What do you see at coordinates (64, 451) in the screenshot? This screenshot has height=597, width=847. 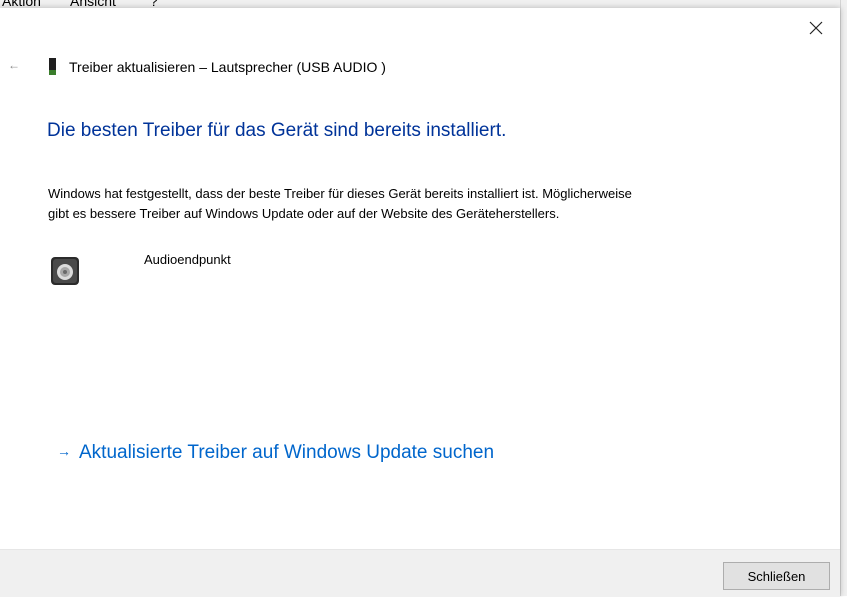 I see `arrow-right-icon: →` at bounding box center [64, 451].